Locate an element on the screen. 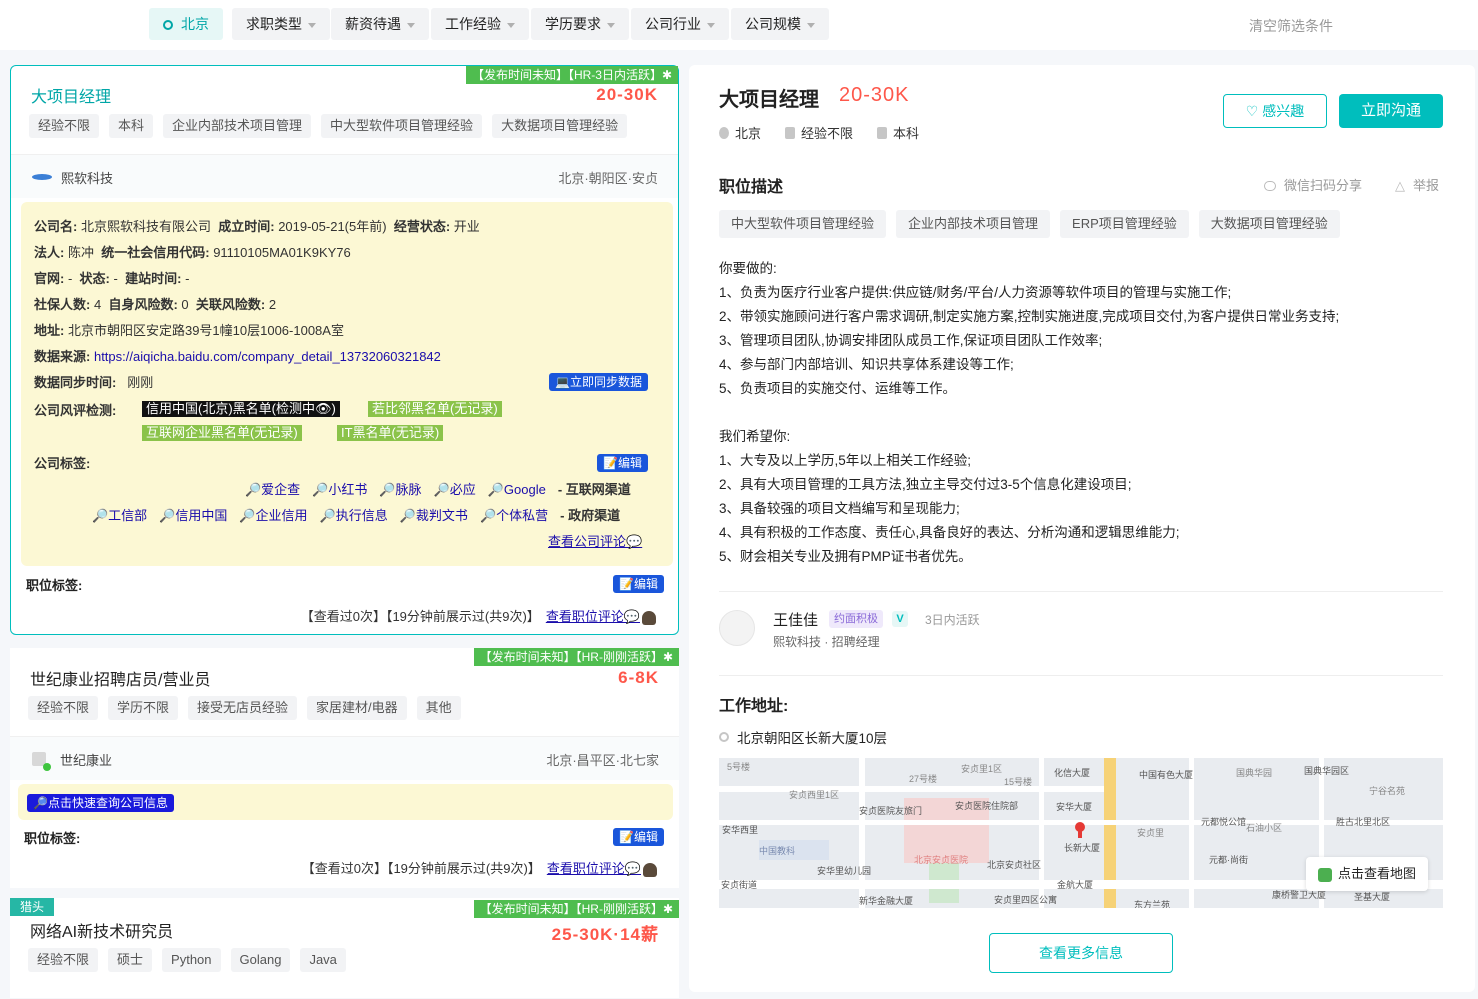 The image size is (1478, 999). risk-check-badge: 若比邻黑名单(无记录) is located at coordinates (435, 409).